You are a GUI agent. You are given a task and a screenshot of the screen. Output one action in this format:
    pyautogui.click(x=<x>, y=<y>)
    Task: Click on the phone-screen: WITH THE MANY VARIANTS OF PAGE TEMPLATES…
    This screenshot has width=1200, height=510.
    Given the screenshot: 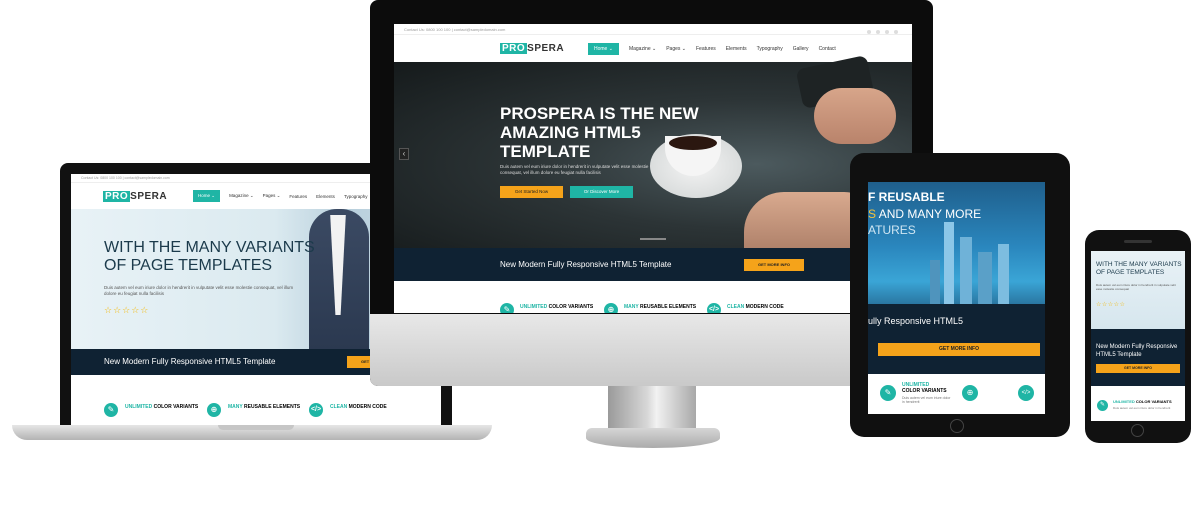 What is the action you would take?
    pyautogui.click(x=1138, y=336)
    